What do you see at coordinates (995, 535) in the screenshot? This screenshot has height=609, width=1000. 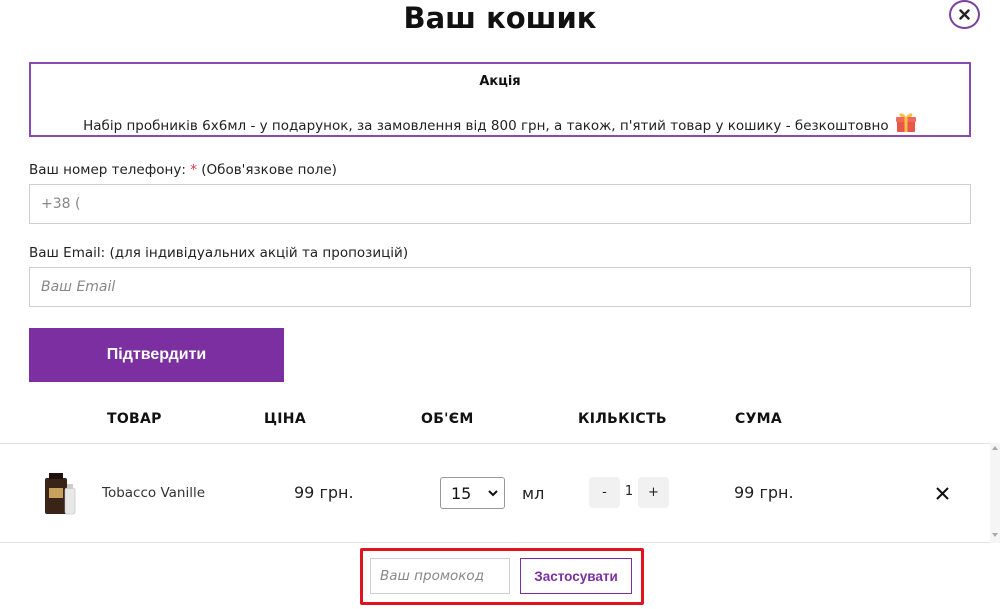 I see `scroll-down-arrow-icon` at bounding box center [995, 535].